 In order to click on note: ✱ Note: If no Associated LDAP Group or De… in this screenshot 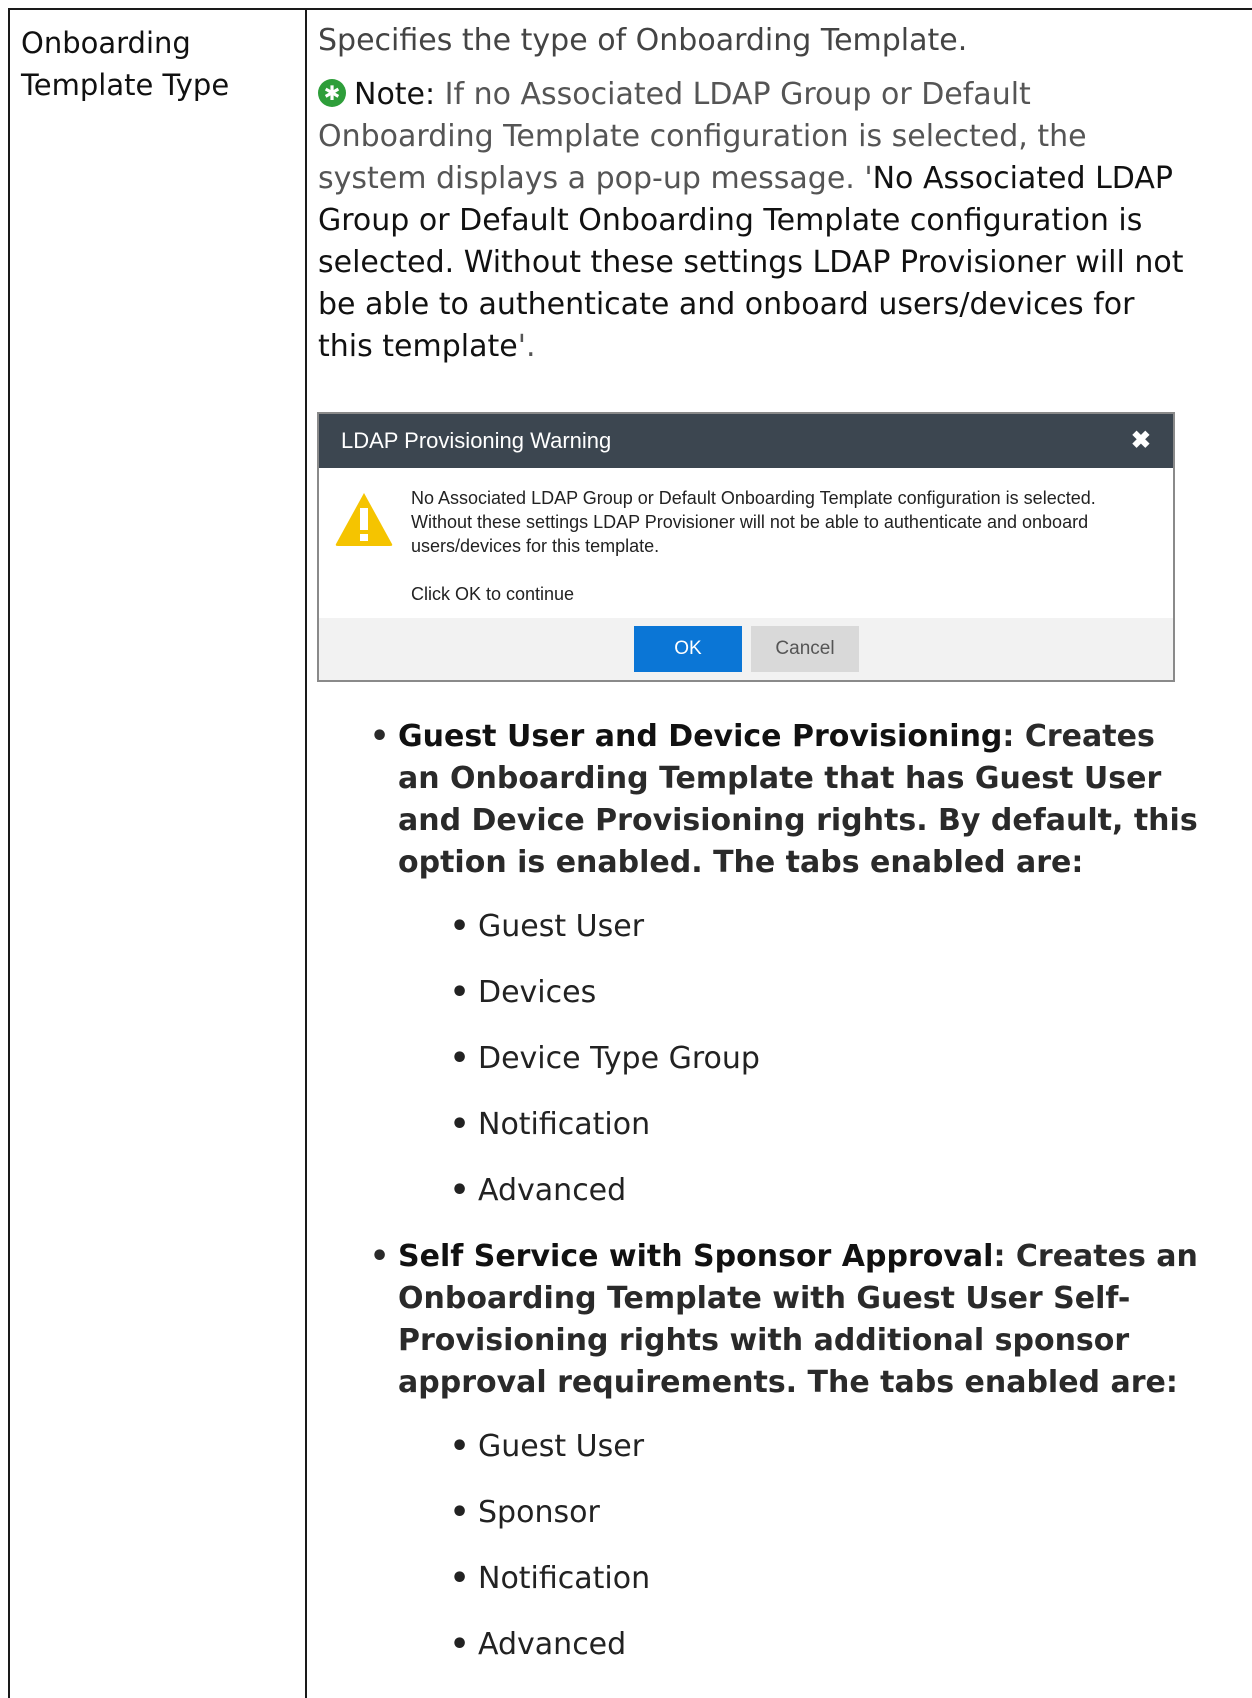, I will do `click(758, 221)`.